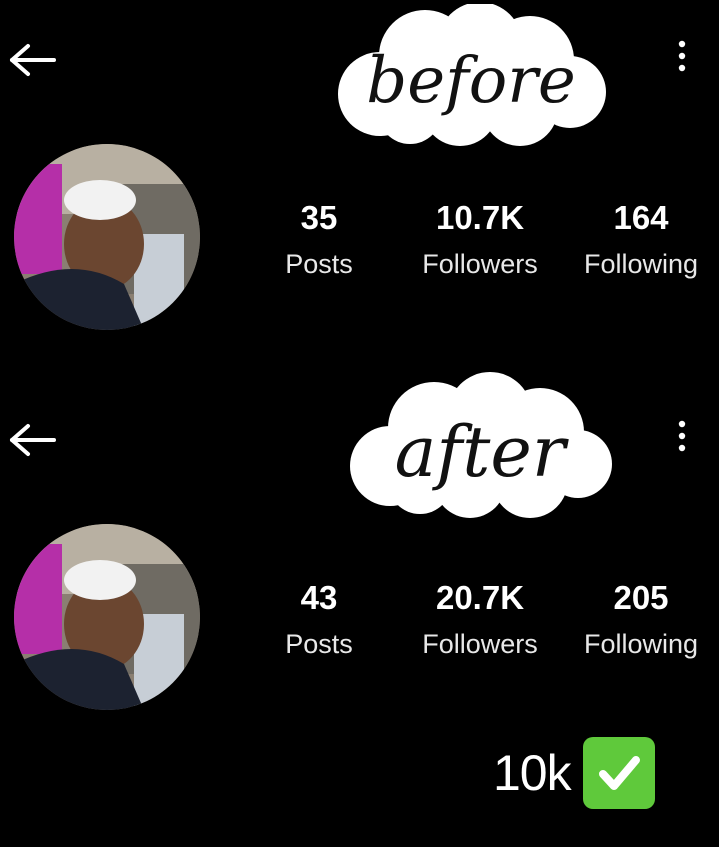 Image resolution: width=719 pixels, height=847 pixels. I want to click on following-count: 164, so click(641, 217).